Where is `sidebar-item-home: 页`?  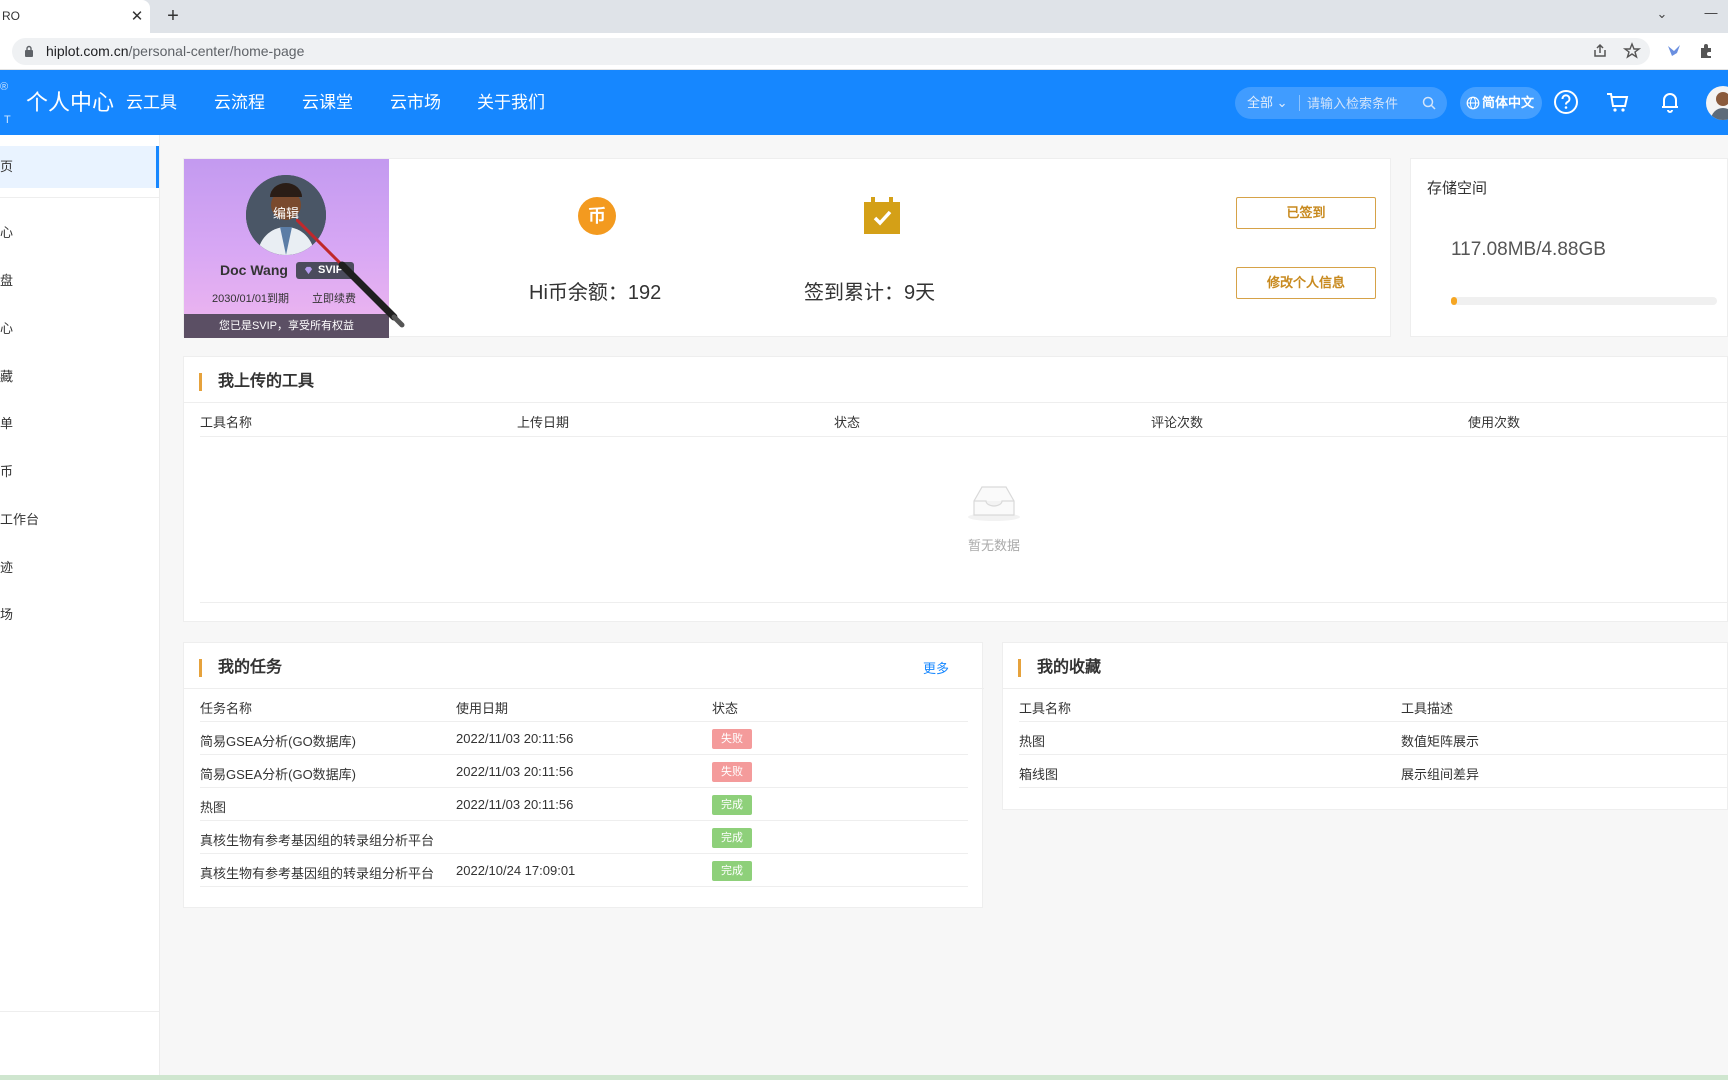
sidebar-item-home: 页 is located at coordinates (79, 167).